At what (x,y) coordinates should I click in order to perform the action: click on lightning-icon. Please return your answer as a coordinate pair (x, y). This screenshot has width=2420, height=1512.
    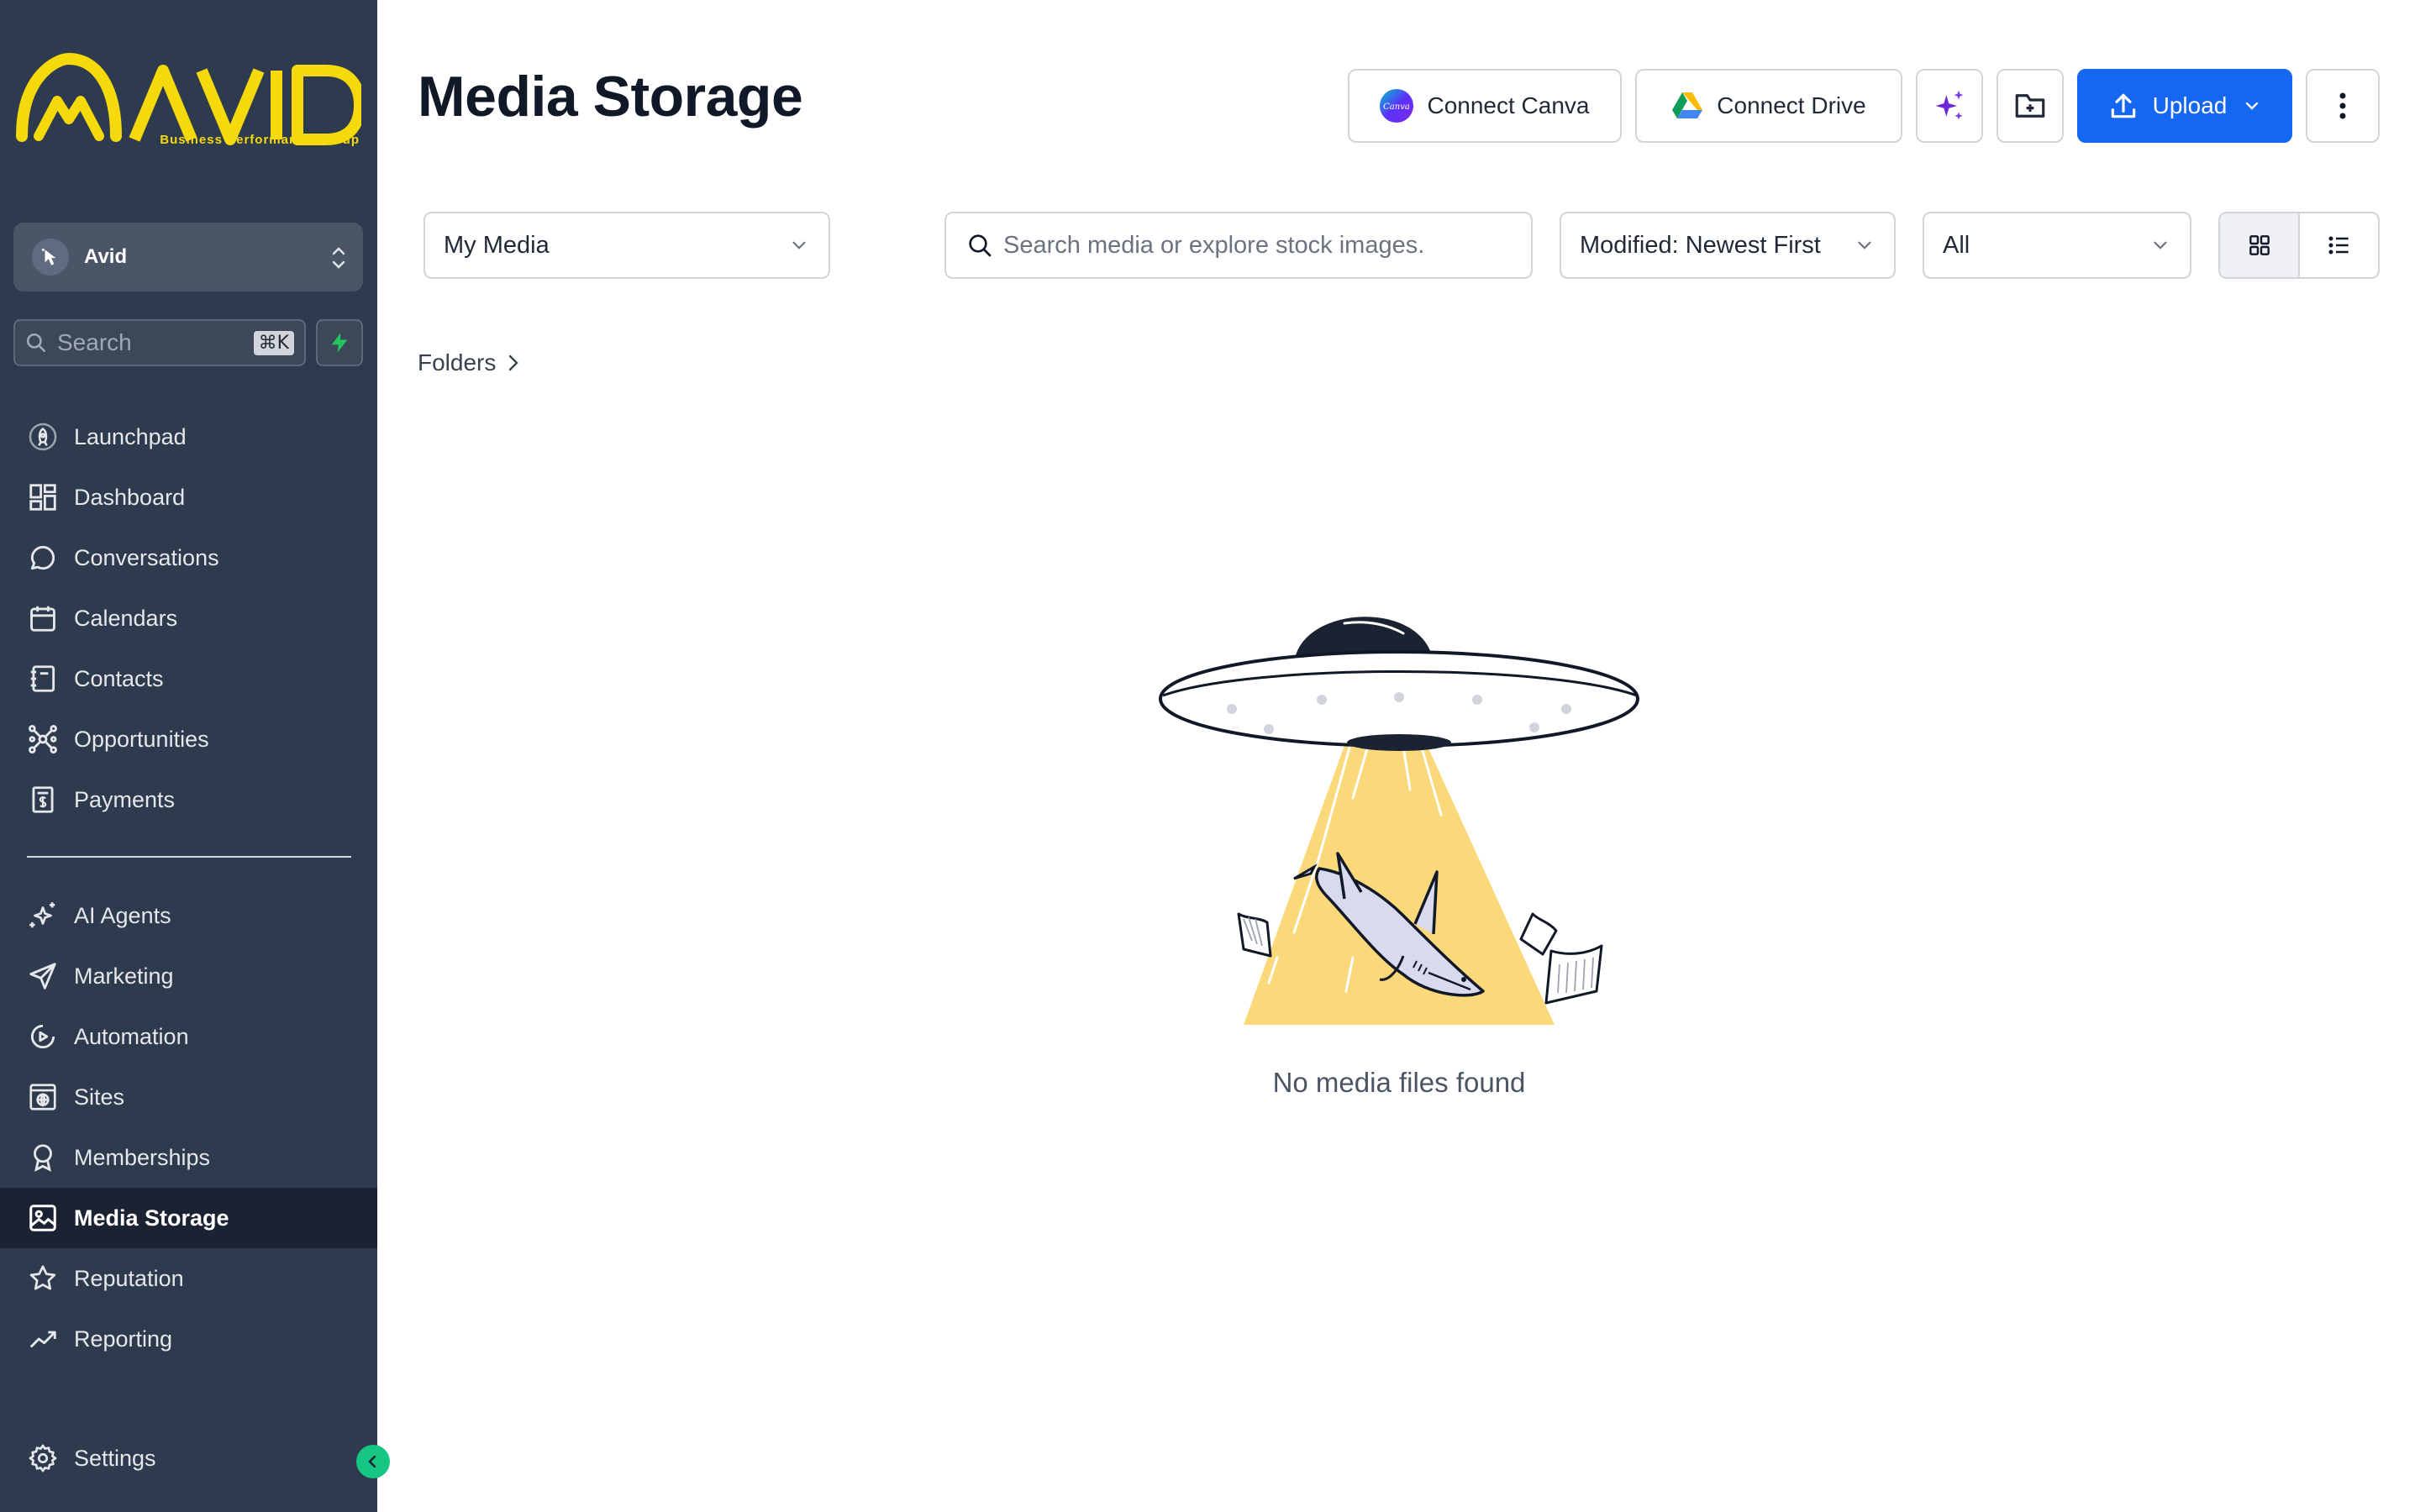
    Looking at the image, I should click on (339, 343).